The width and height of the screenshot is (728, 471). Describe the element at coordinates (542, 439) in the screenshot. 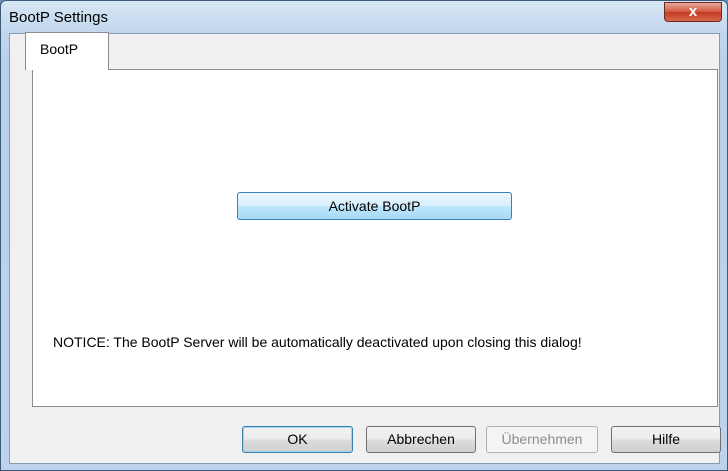

I see `apply-button: Übernehmen` at that location.